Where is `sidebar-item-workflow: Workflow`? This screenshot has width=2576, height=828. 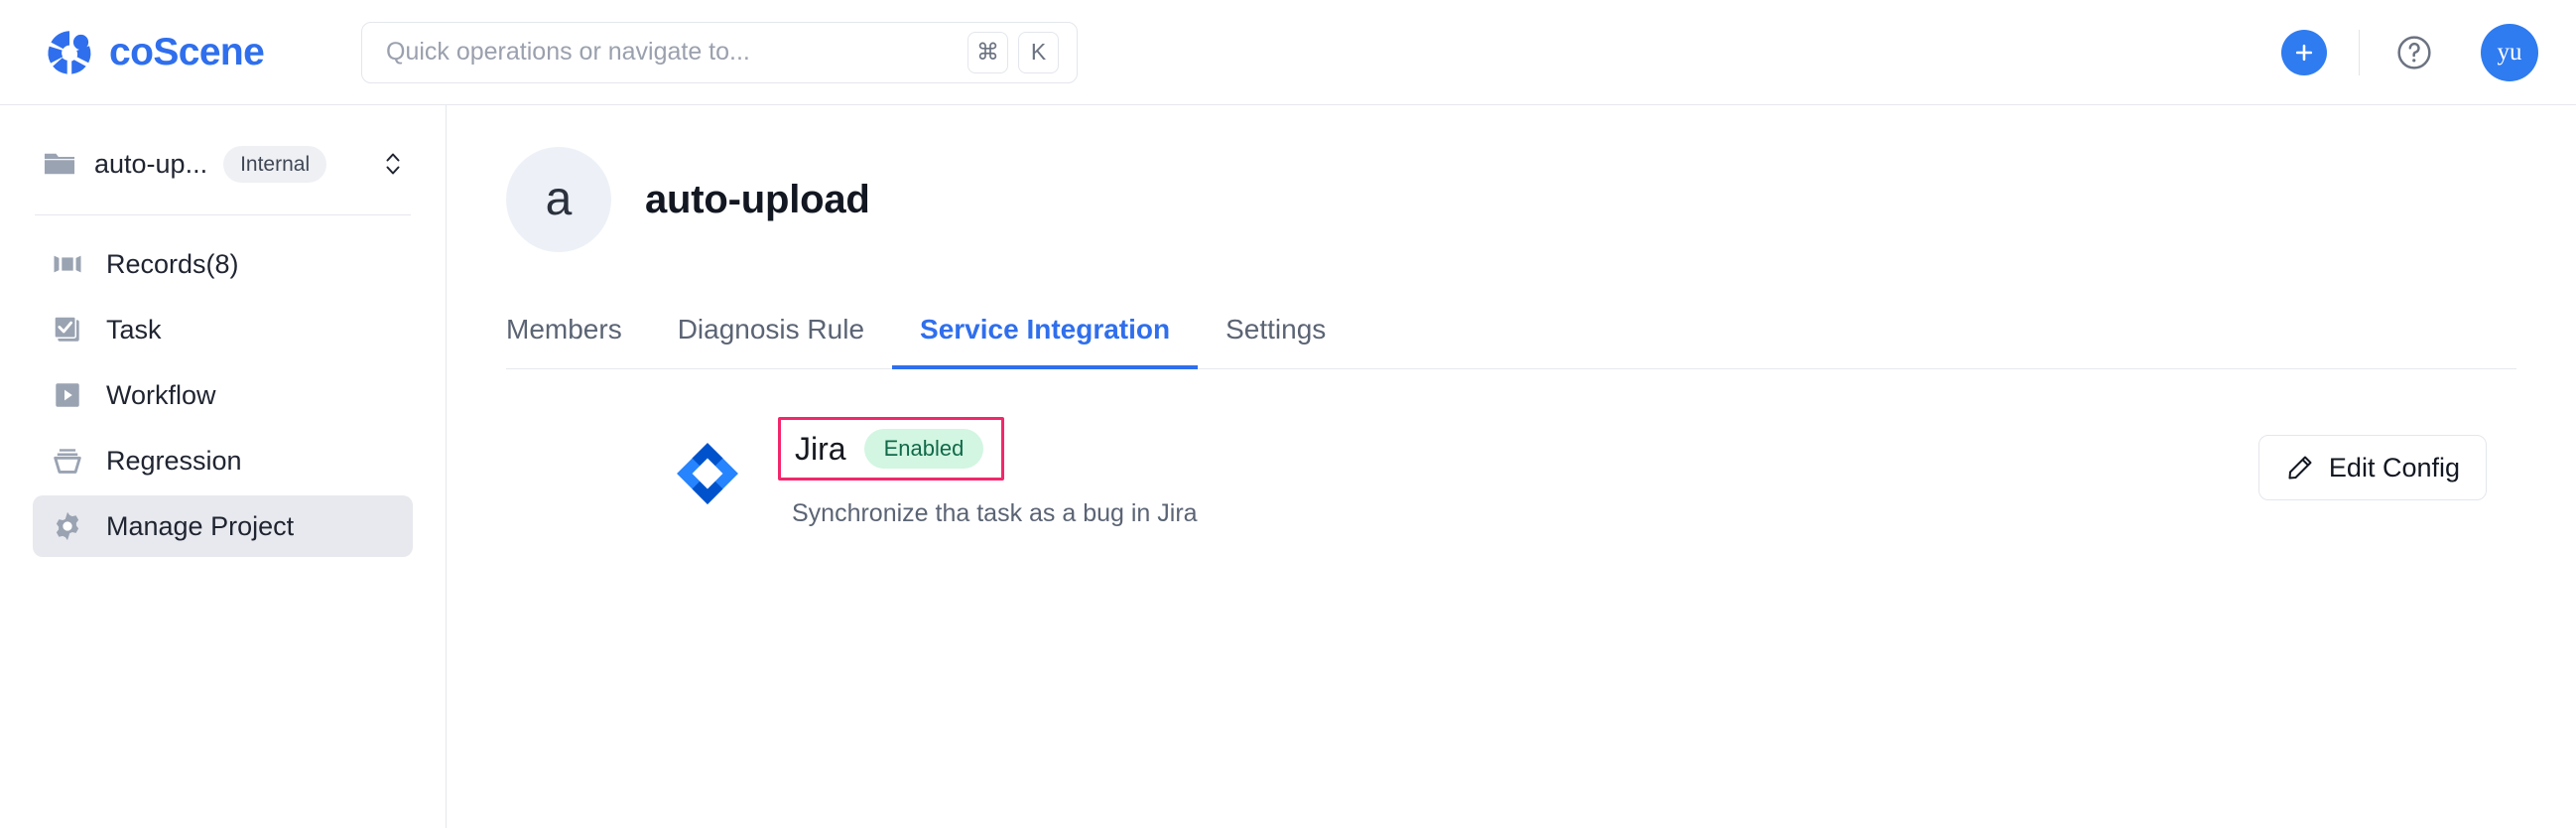
sidebar-item-workflow: Workflow is located at coordinates (223, 395).